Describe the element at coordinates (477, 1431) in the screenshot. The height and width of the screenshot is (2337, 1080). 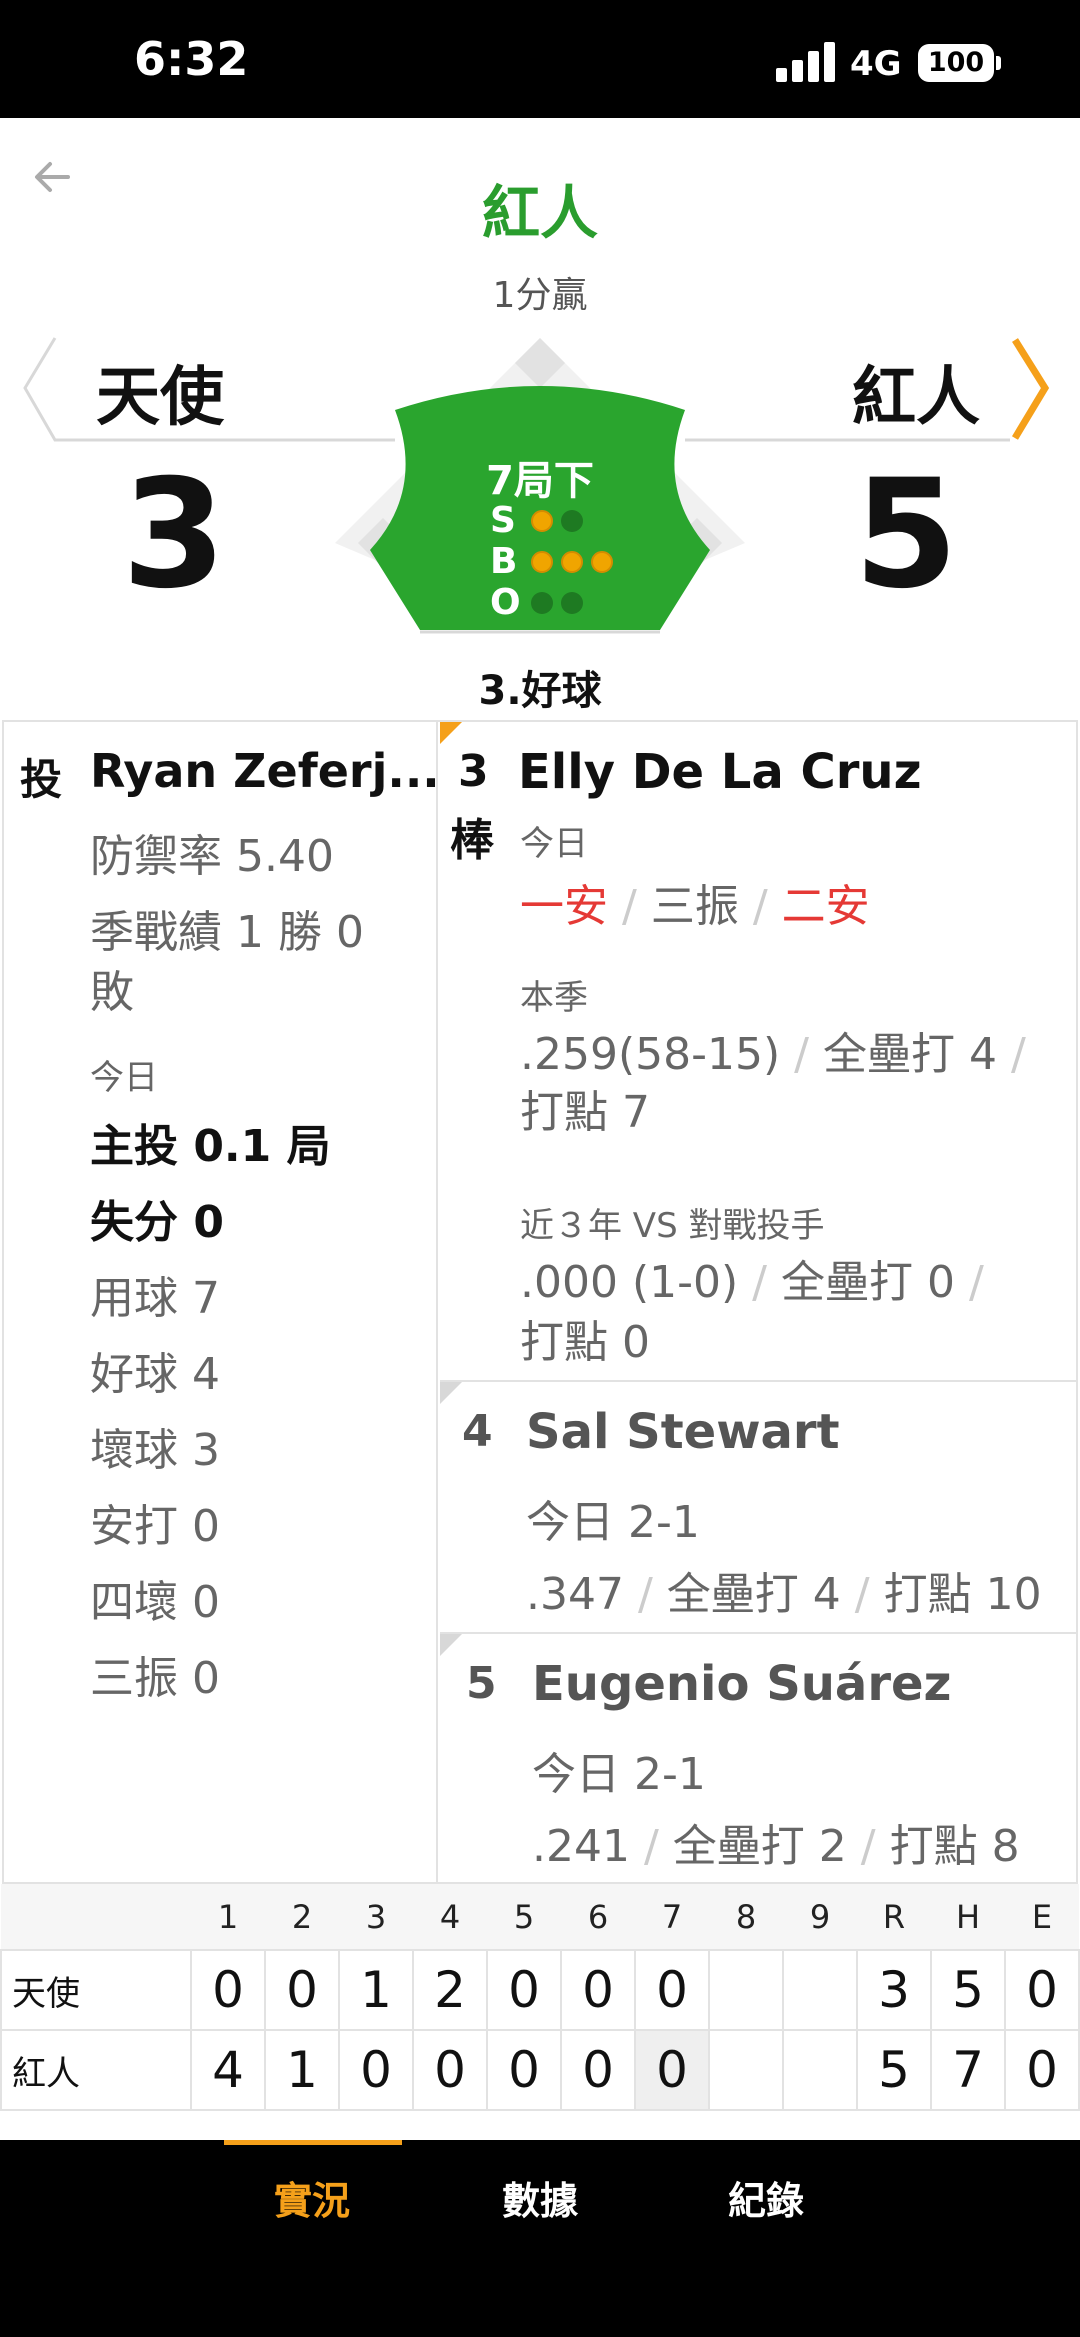
I see `next-batter-order: 4` at that location.